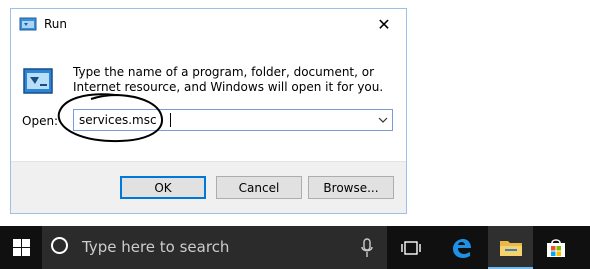  I want to click on window-title: Run, so click(56, 24).